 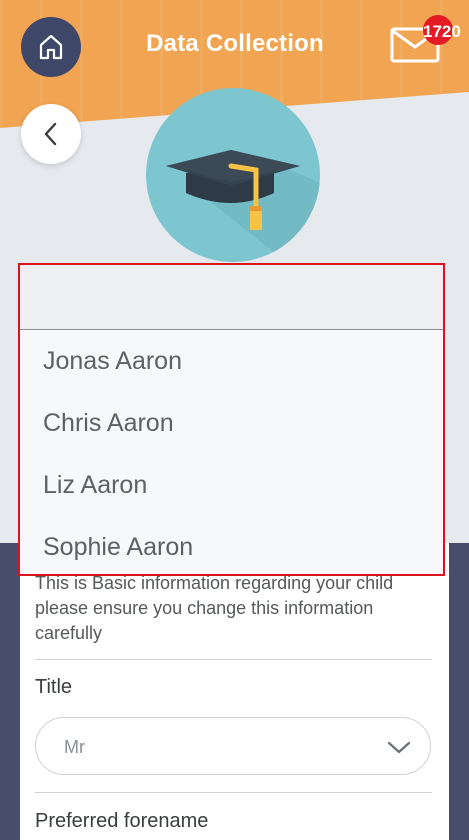 I want to click on graduation-cap-icon, so click(x=243, y=206).